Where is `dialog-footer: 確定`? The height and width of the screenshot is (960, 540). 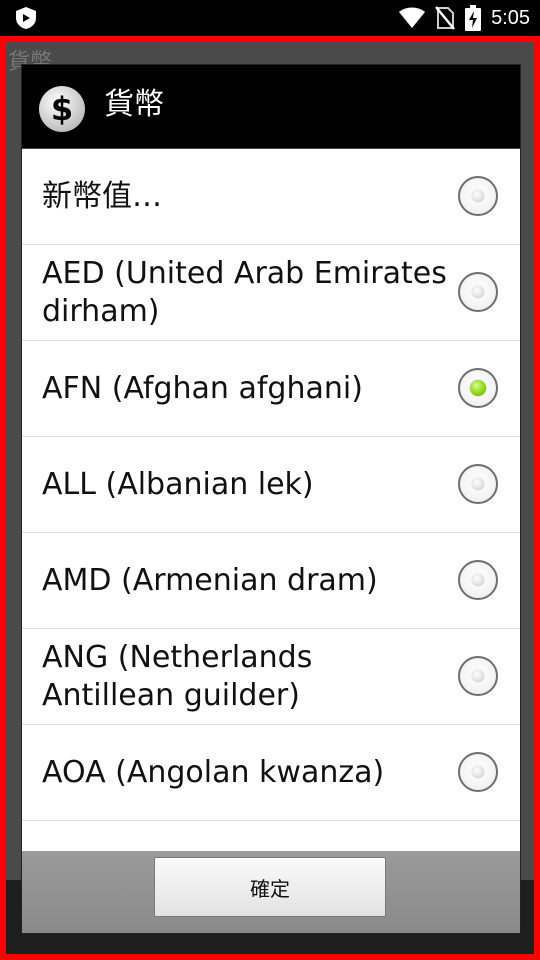 dialog-footer: 確定 is located at coordinates (271, 892).